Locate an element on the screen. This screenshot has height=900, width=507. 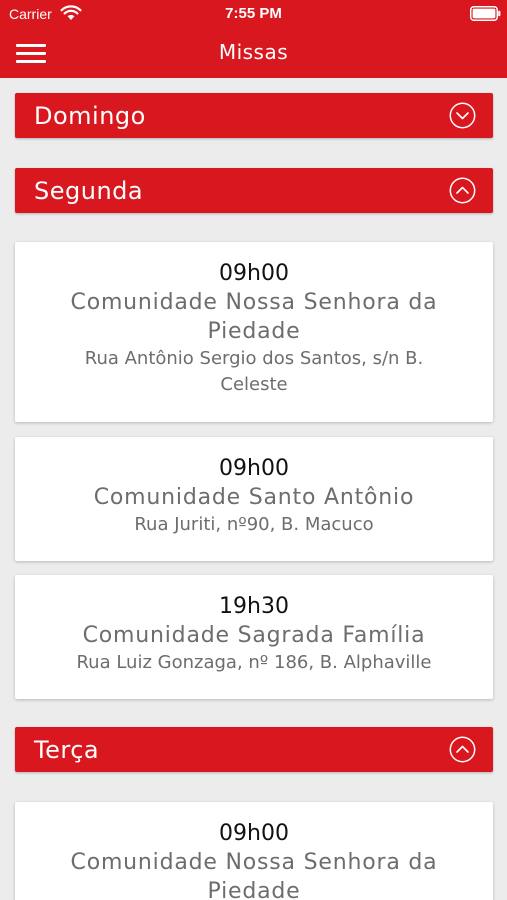
page-title: Missas is located at coordinates (253, 52).